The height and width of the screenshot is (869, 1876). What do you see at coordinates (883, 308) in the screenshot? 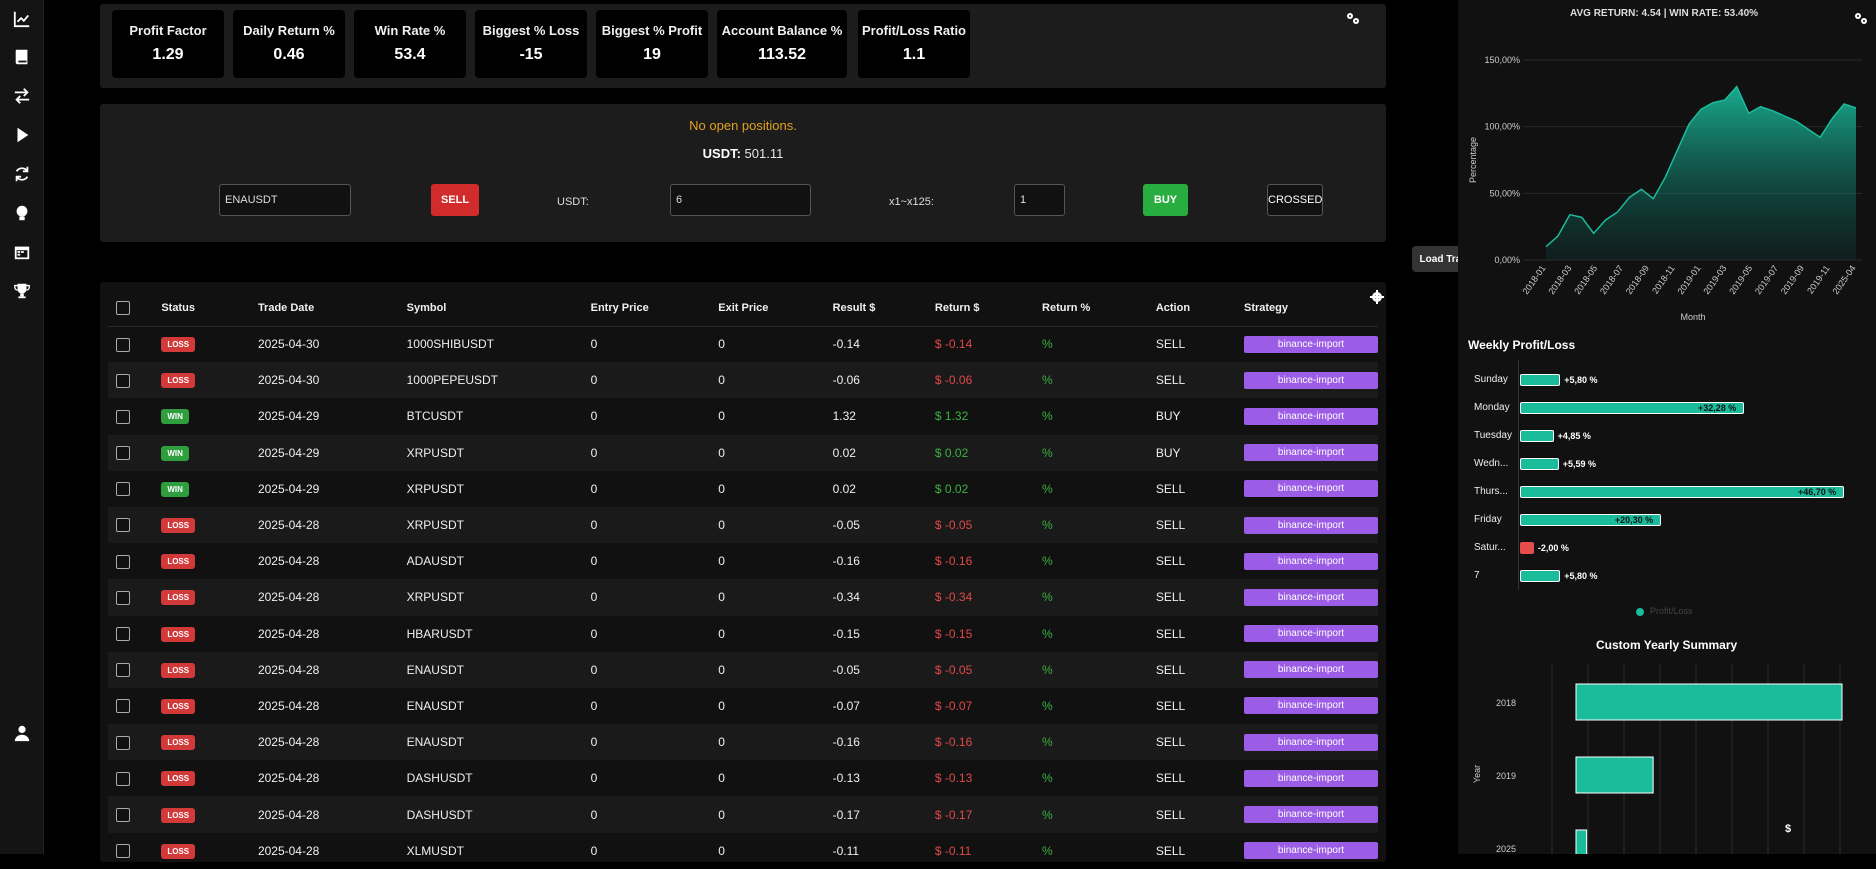
I see `header-result: Result $` at bounding box center [883, 308].